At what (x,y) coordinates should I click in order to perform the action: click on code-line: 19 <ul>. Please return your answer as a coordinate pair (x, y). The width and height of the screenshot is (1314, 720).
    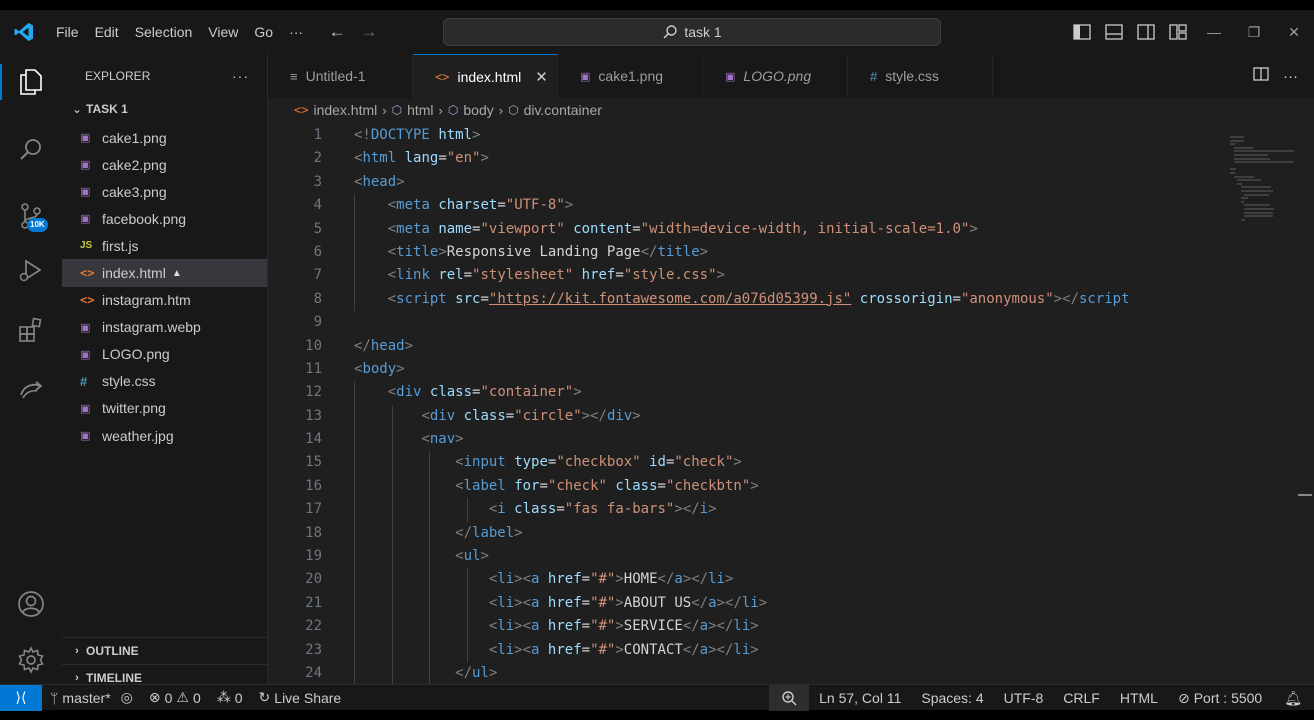
    Looking at the image, I should click on (744, 557).